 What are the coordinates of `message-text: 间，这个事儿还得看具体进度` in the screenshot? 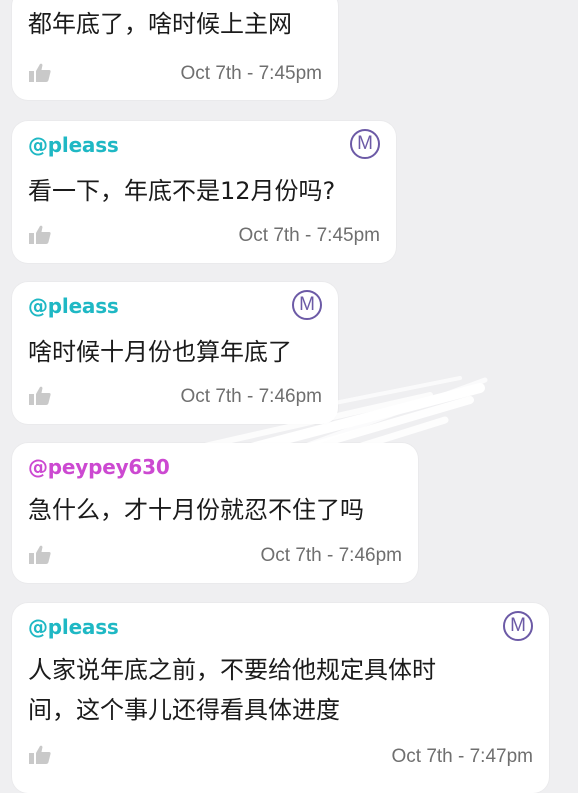 It's located at (184, 710).